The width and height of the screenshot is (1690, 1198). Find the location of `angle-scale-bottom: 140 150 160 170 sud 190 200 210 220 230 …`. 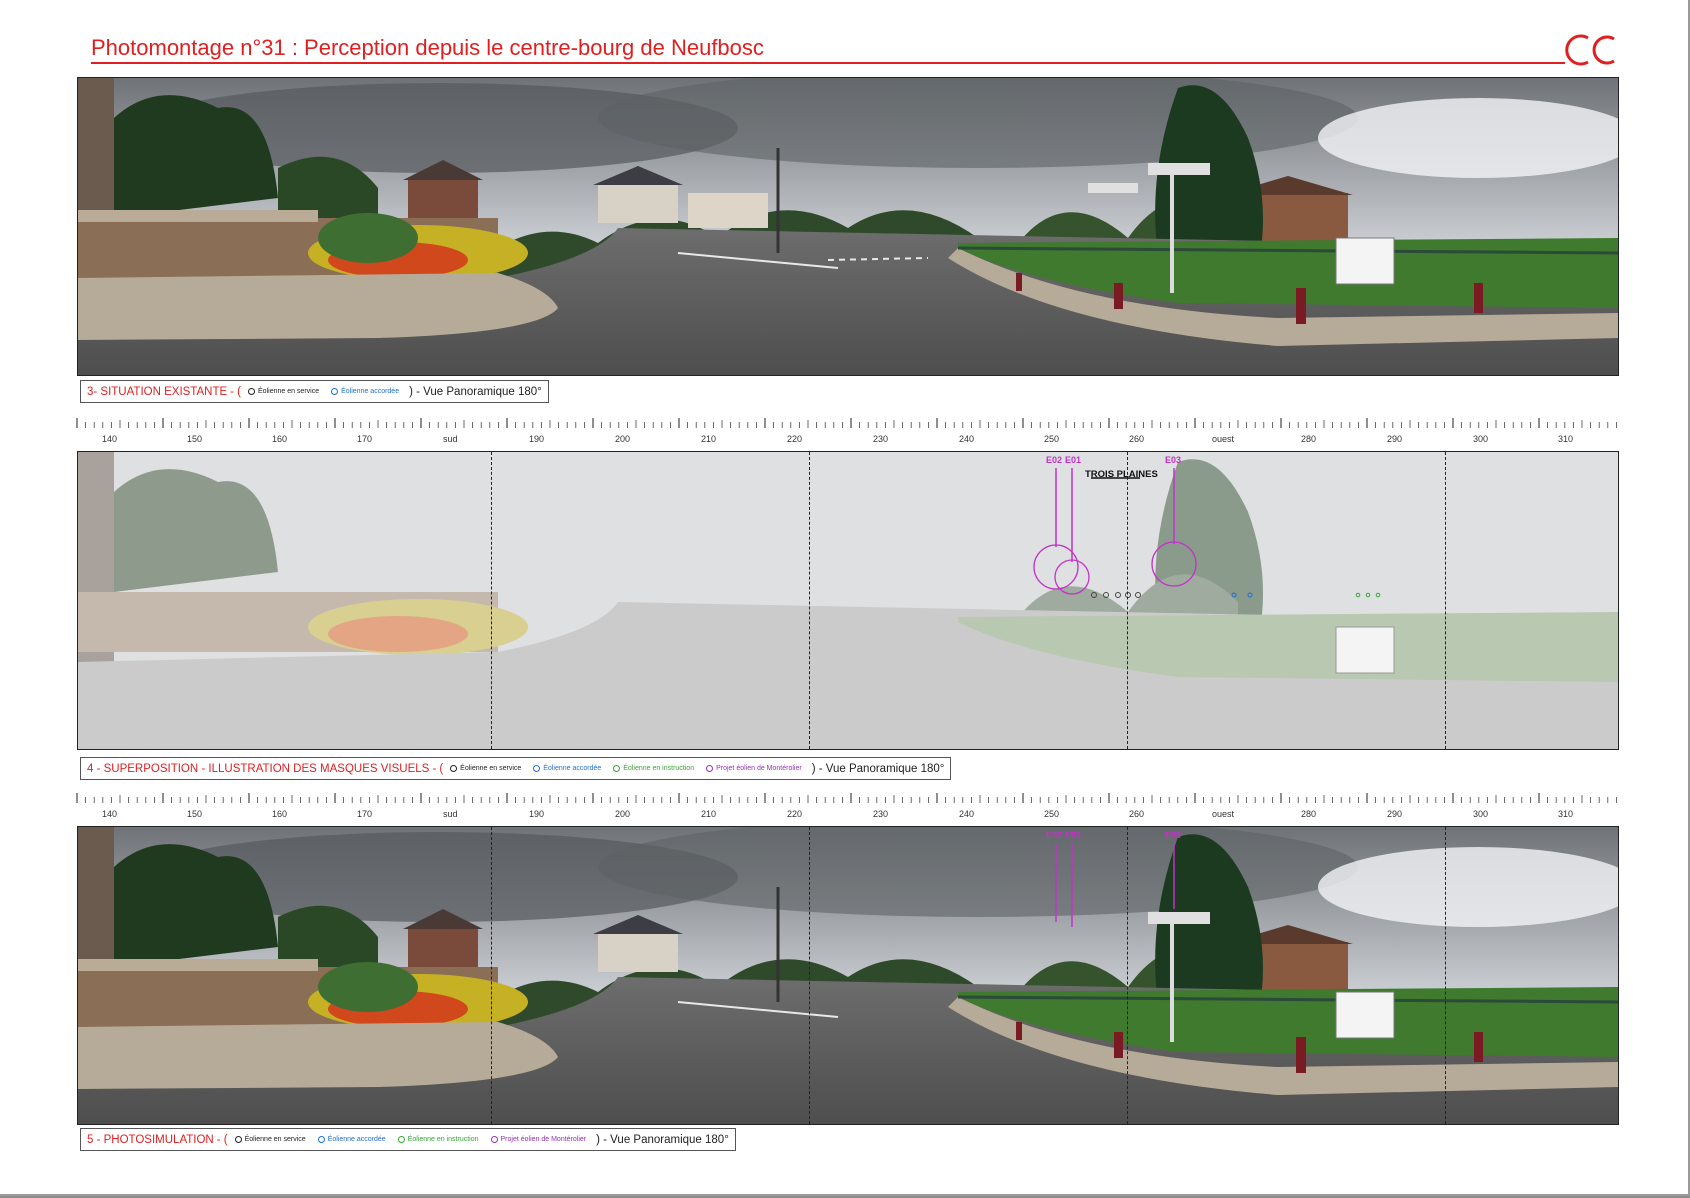

angle-scale-bottom: 140 150 160 170 sud 190 200 210 220 230 … is located at coordinates (847, 808).